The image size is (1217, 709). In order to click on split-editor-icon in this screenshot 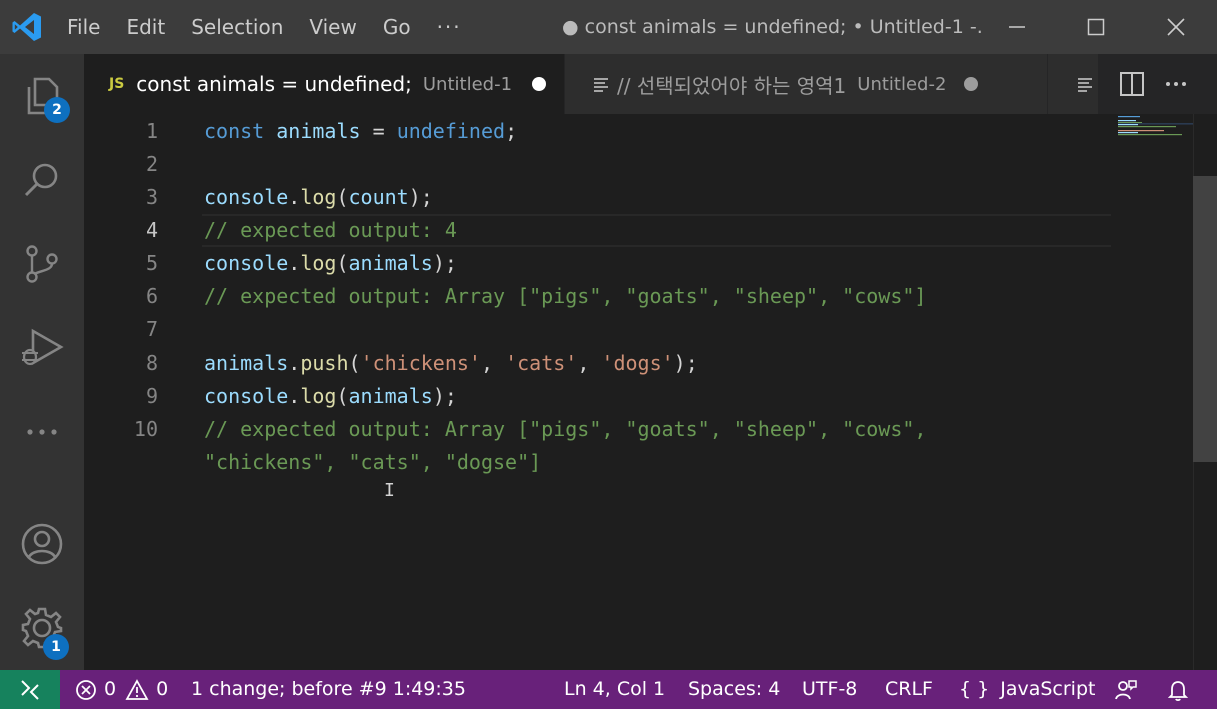, I will do `click(1132, 84)`.